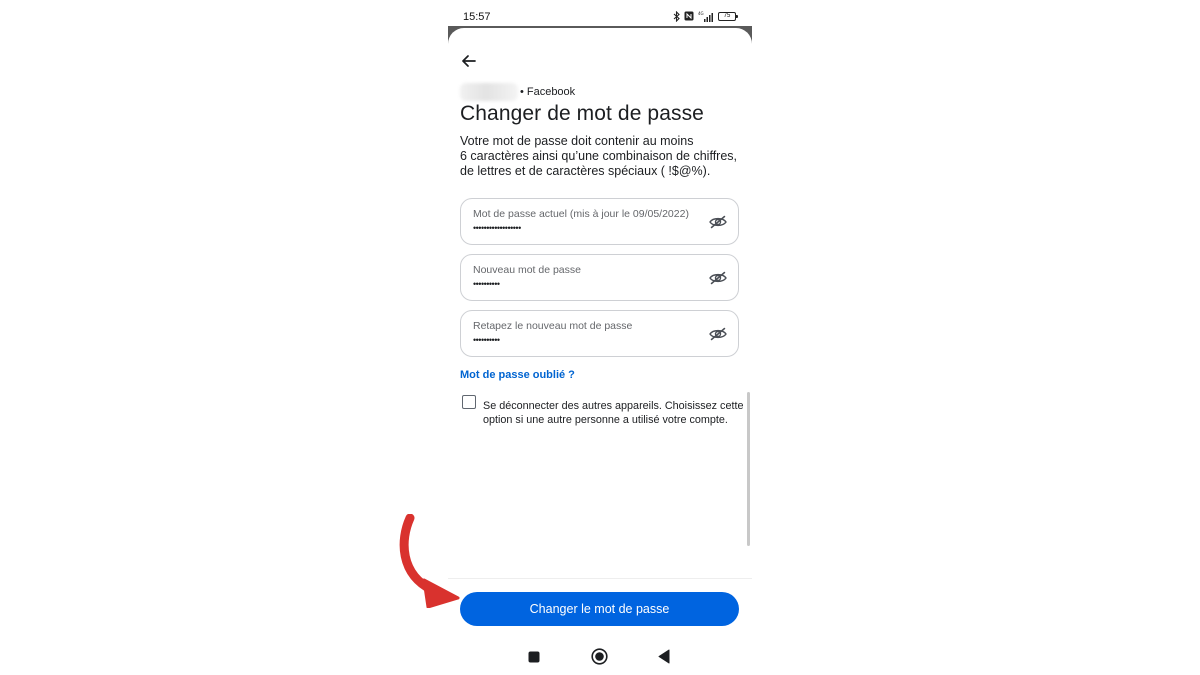 Image resolution: width=1200 pixels, height=675 pixels. What do you see at coordinates (486, 284) in the screenshot?
I see `new-password-value: ••••••••••` at bounding box center [486, 284].